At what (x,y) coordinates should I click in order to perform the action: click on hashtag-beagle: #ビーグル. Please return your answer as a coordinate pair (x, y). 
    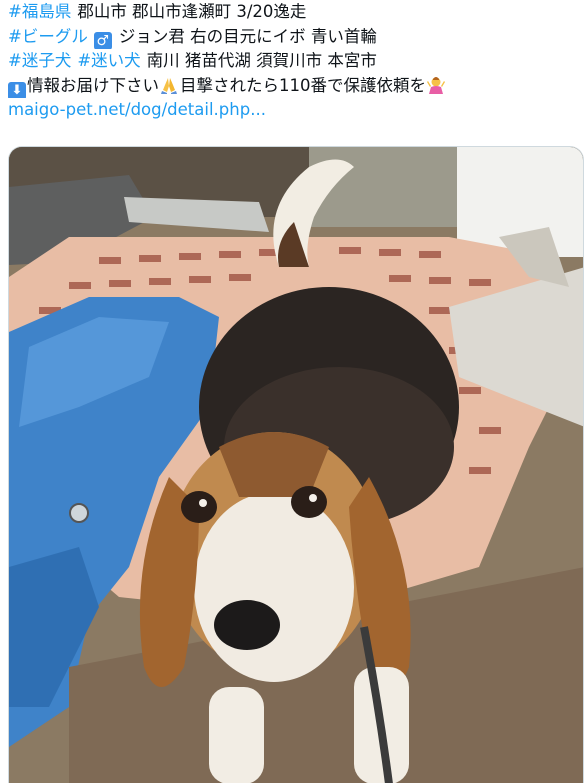
    Looking at the image, I should click on (48, 36).